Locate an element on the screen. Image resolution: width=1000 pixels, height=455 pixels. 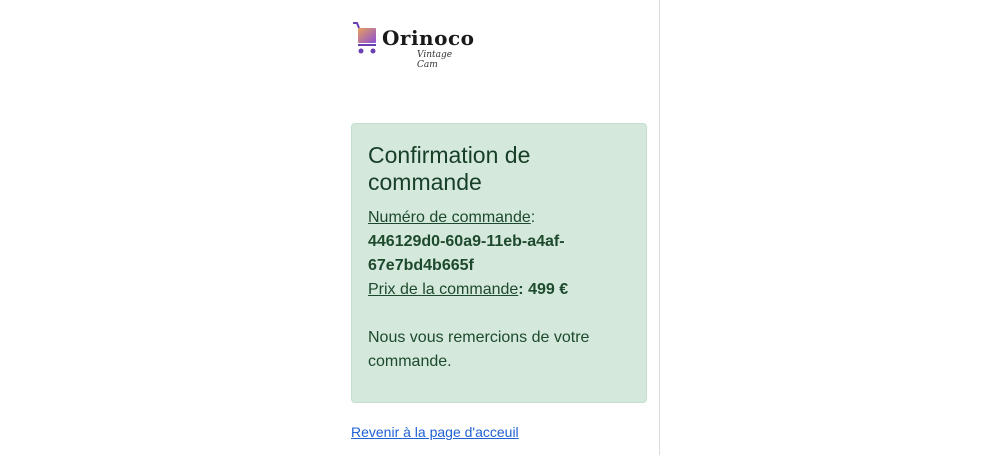
price-row: Prix de la commande: 499 € is located at coordinates (499, 290).